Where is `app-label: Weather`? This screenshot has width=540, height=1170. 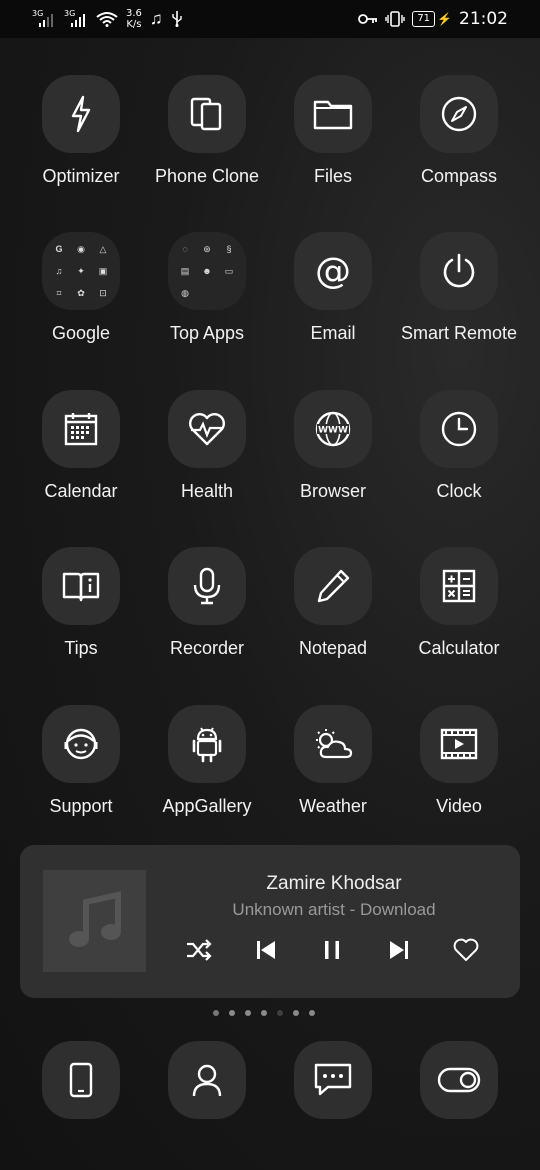 app-label: Weather is located at coordinates (333, 806).